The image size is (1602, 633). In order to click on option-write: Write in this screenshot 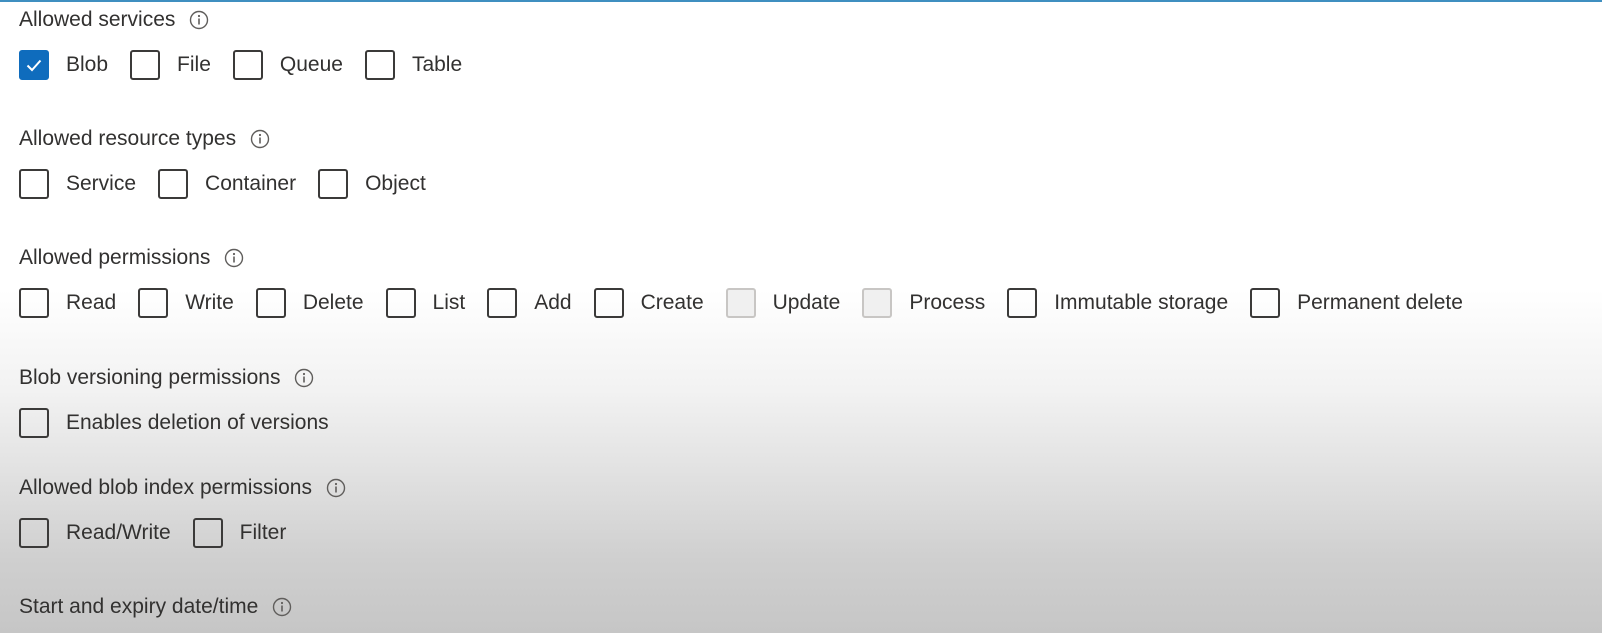, I will do `click(186, 303)`.